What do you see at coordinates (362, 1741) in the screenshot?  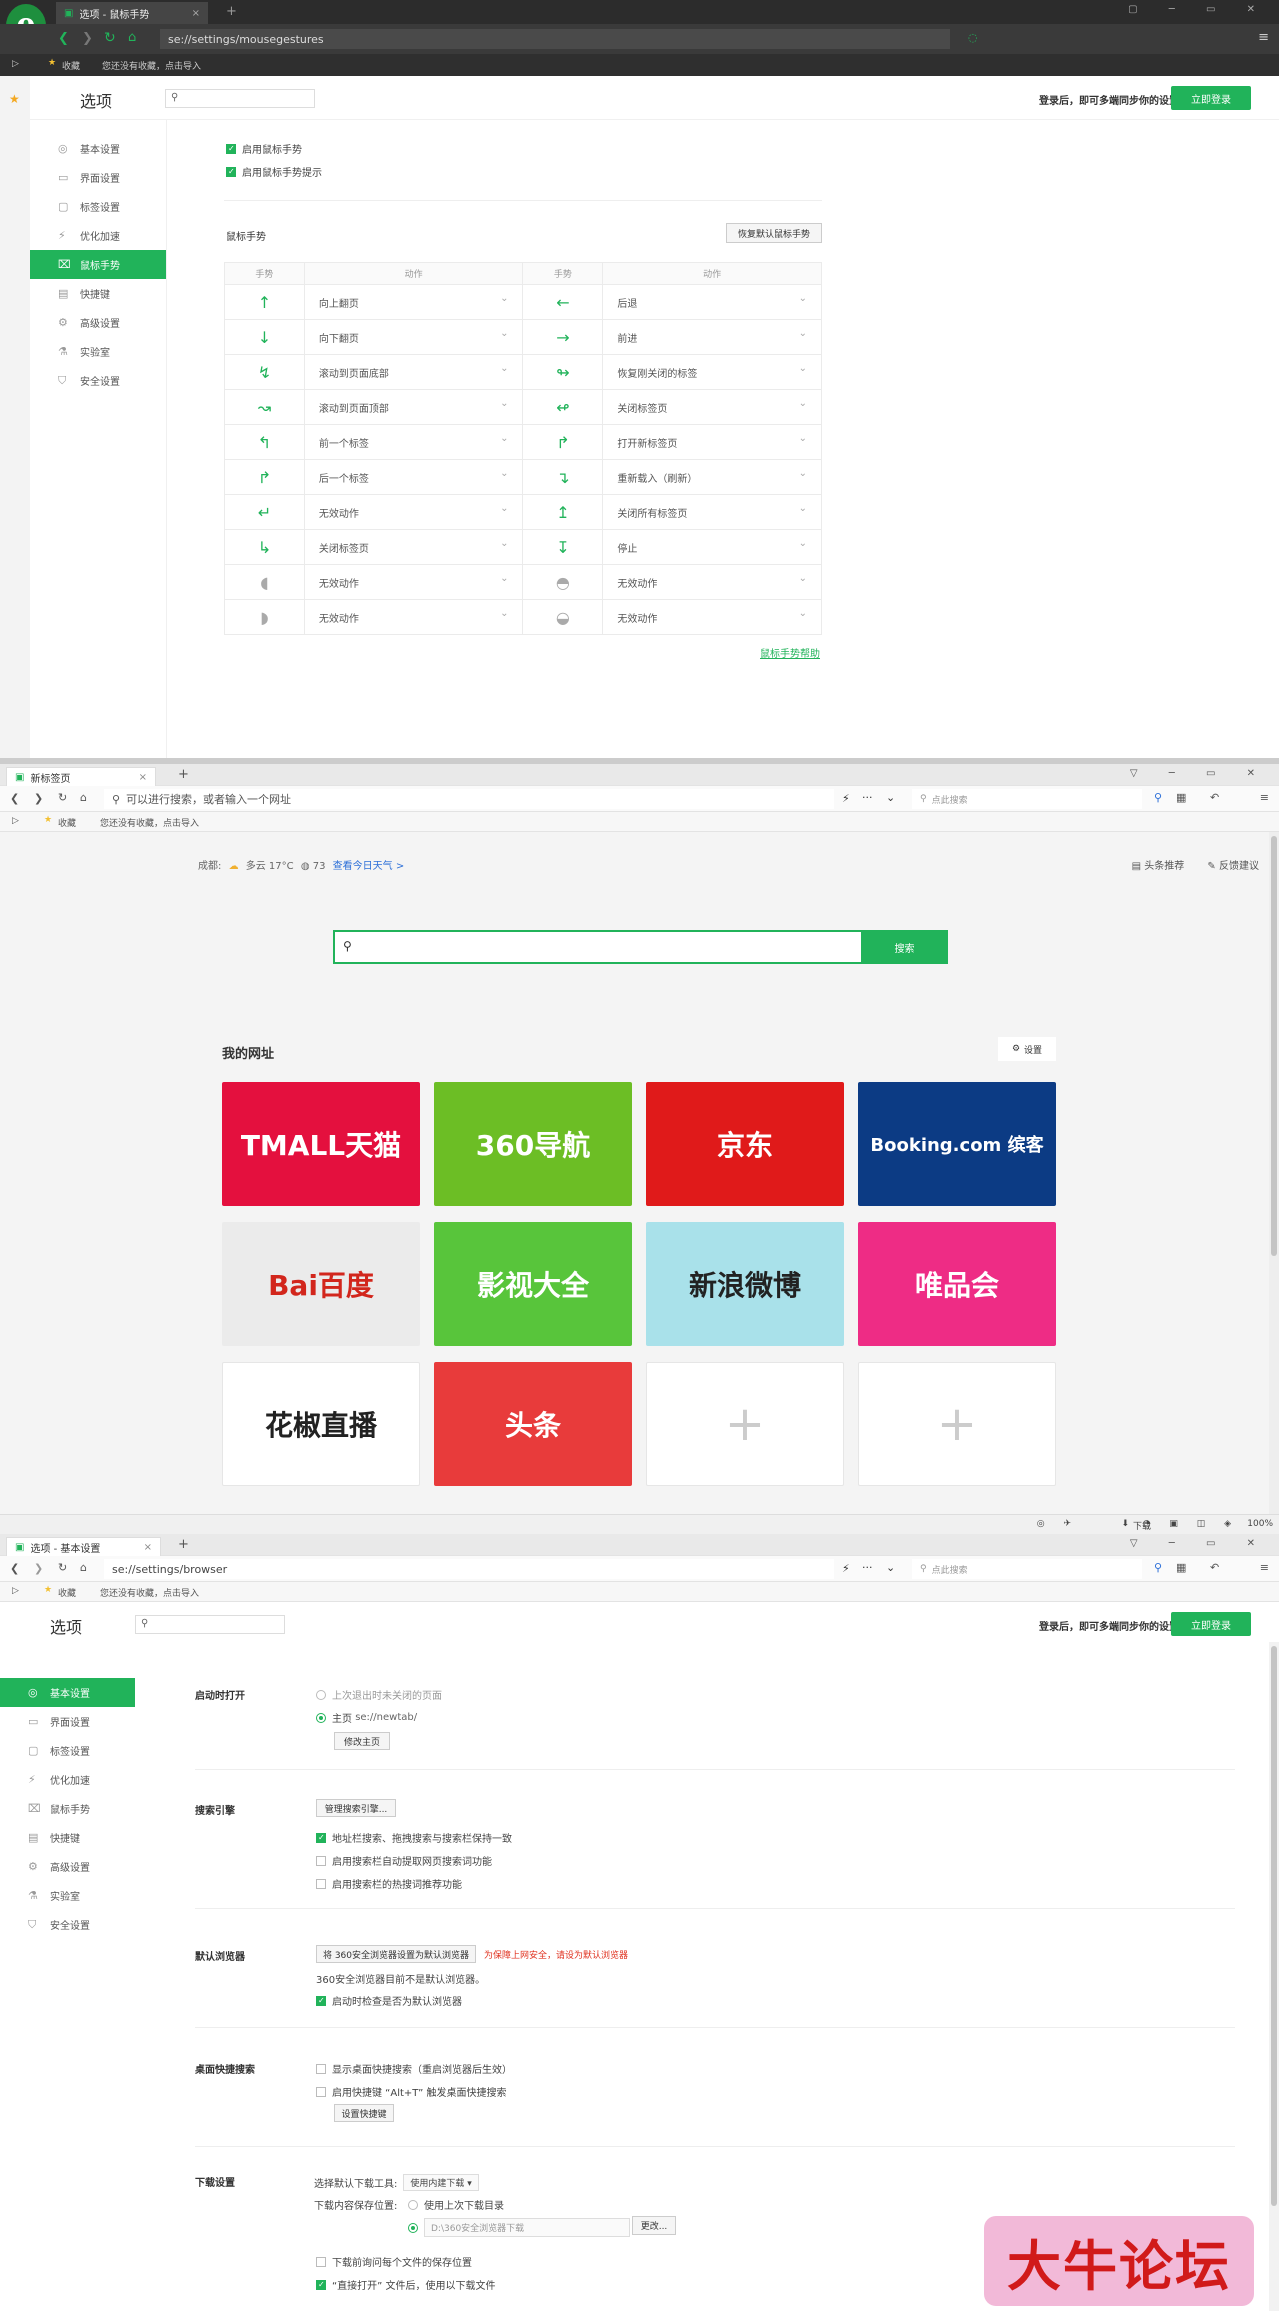 I see `change-homepage-button: 修改主页` at bounding box center [362, 1741].